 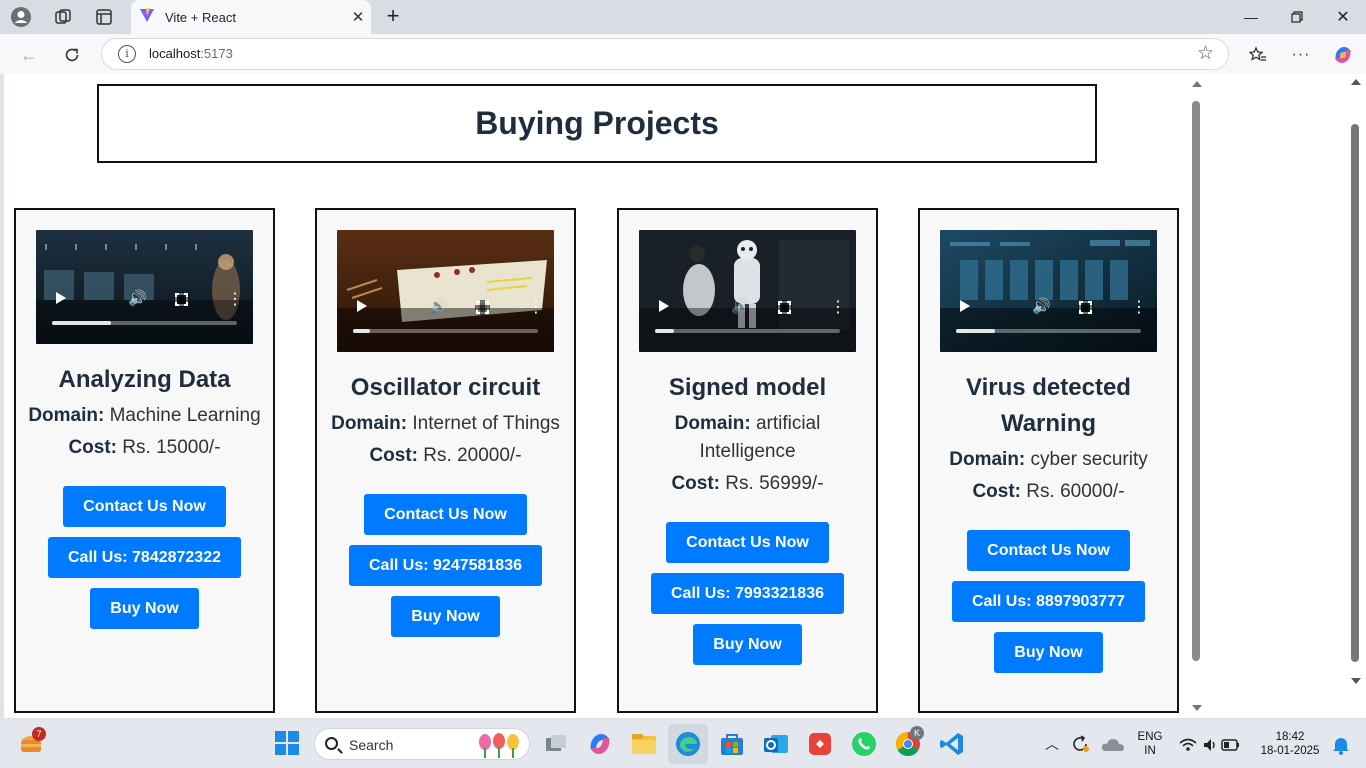 What do you see at coordinates (144, 379) in the screenshot?
I see `project-title: Analyzing Data` at bounding box center [144, 379].